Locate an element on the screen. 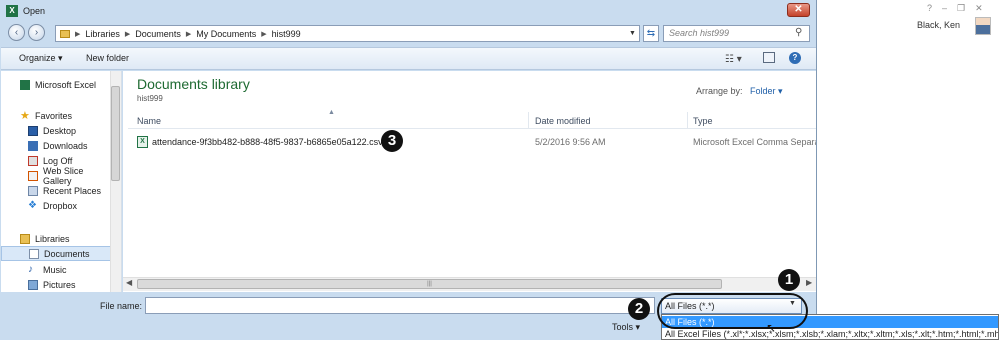  nav-item-label: Microsoft Excel is located at coordinates (66, 84).